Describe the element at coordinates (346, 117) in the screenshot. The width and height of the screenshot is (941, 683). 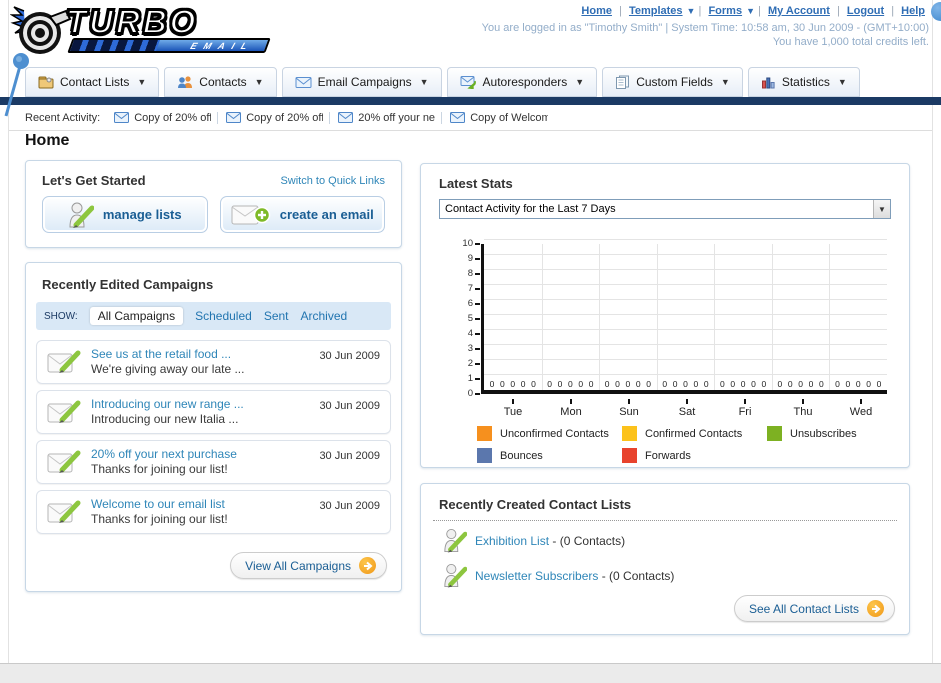
I see `envelope-icon` at that location.